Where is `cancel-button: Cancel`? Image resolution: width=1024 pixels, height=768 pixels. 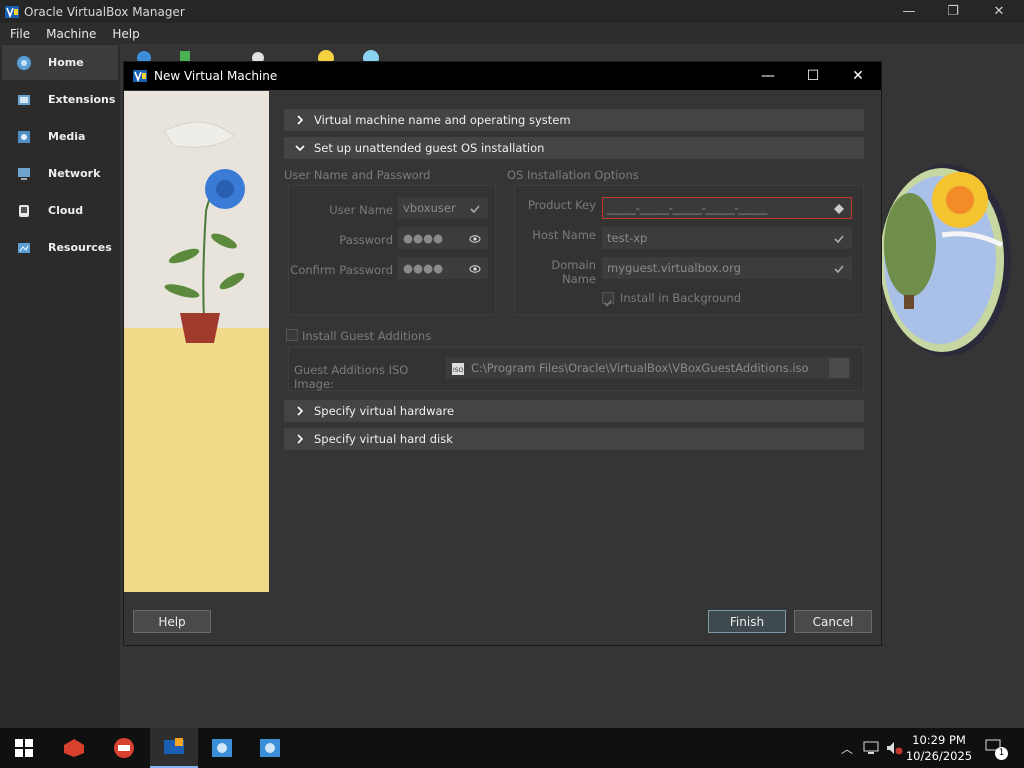 cancel-button: Cancel is located at coordinates (833, 621).